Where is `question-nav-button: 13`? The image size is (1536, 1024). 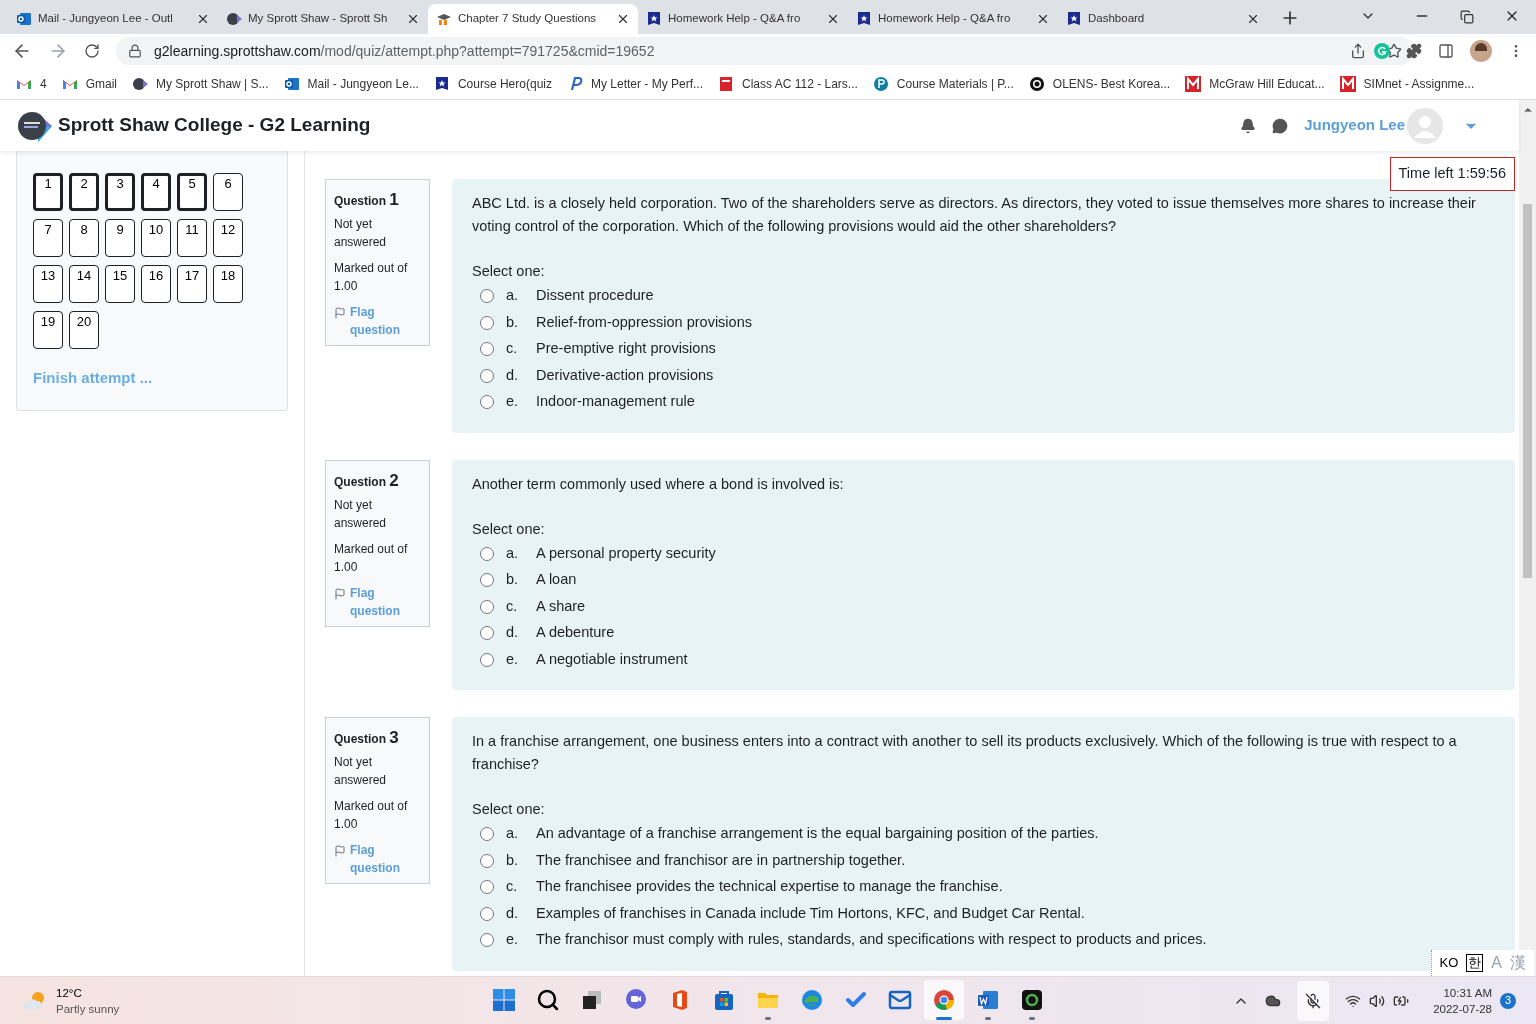 question-nav-button: 13 is located at coordinates (48, 284).